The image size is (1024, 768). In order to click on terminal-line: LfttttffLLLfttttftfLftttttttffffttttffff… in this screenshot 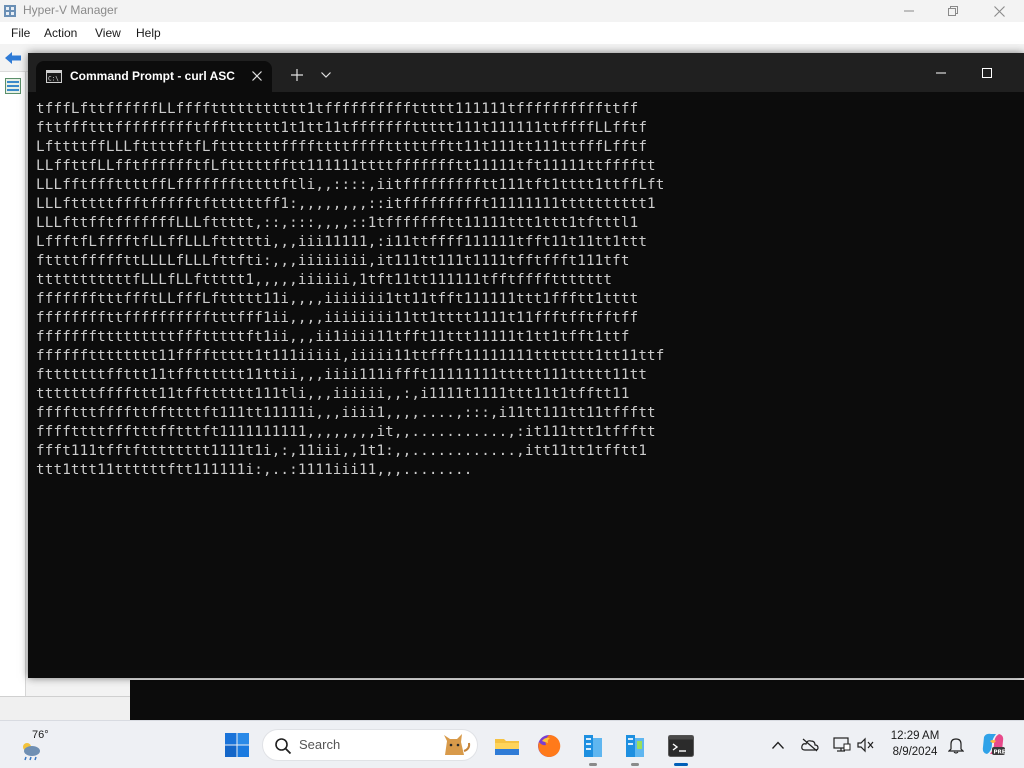, I will do `click(342, 147)`.